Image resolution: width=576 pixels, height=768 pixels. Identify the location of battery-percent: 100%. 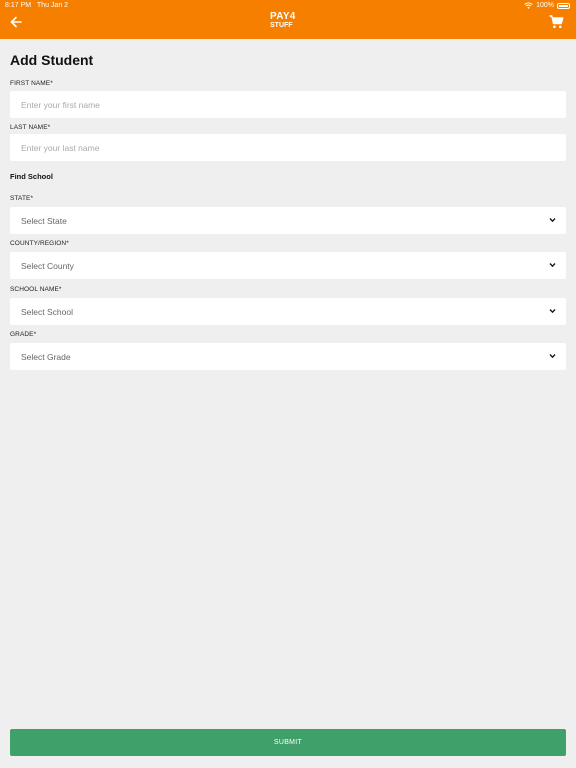
(545, 5).